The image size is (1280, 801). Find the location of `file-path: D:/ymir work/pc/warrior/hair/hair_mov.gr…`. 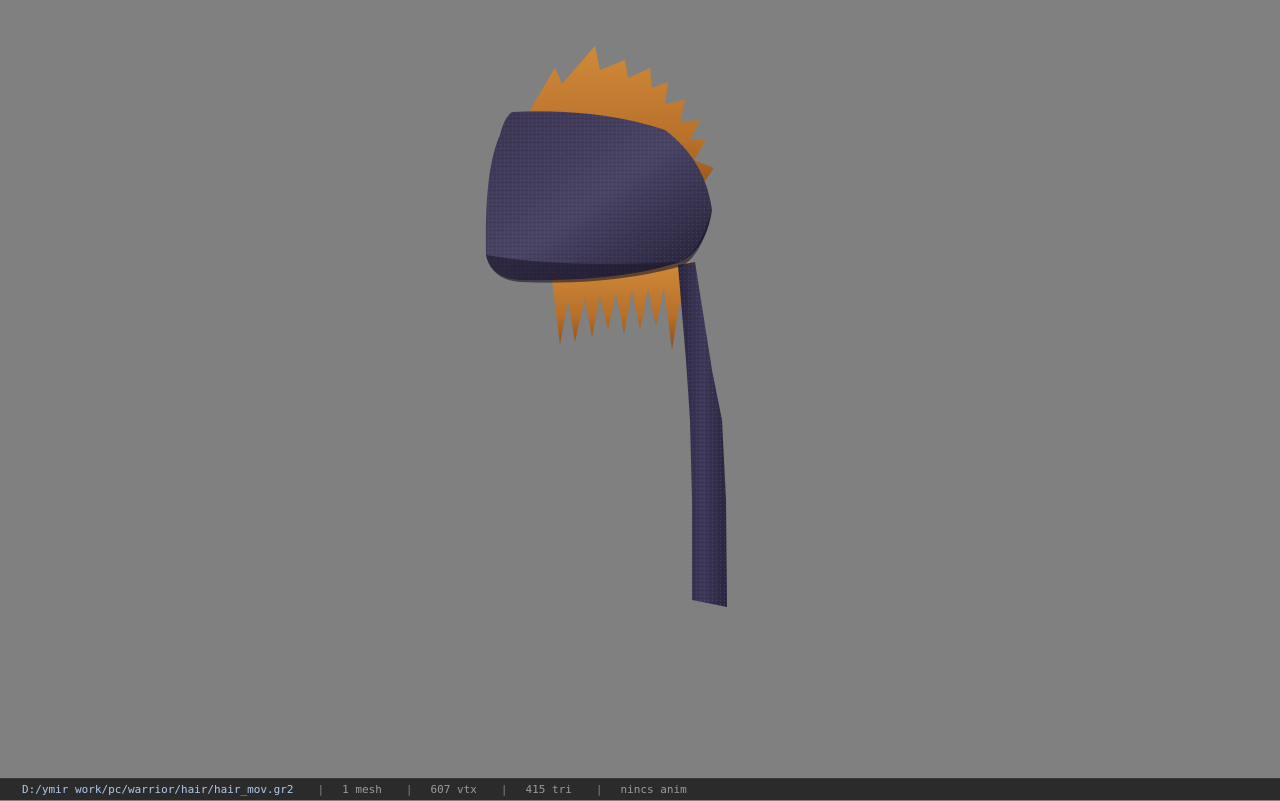

file-path: D:/ymir work/pc/warrior/hair/hair_mov.gr… is located at coordinates (158, 789).